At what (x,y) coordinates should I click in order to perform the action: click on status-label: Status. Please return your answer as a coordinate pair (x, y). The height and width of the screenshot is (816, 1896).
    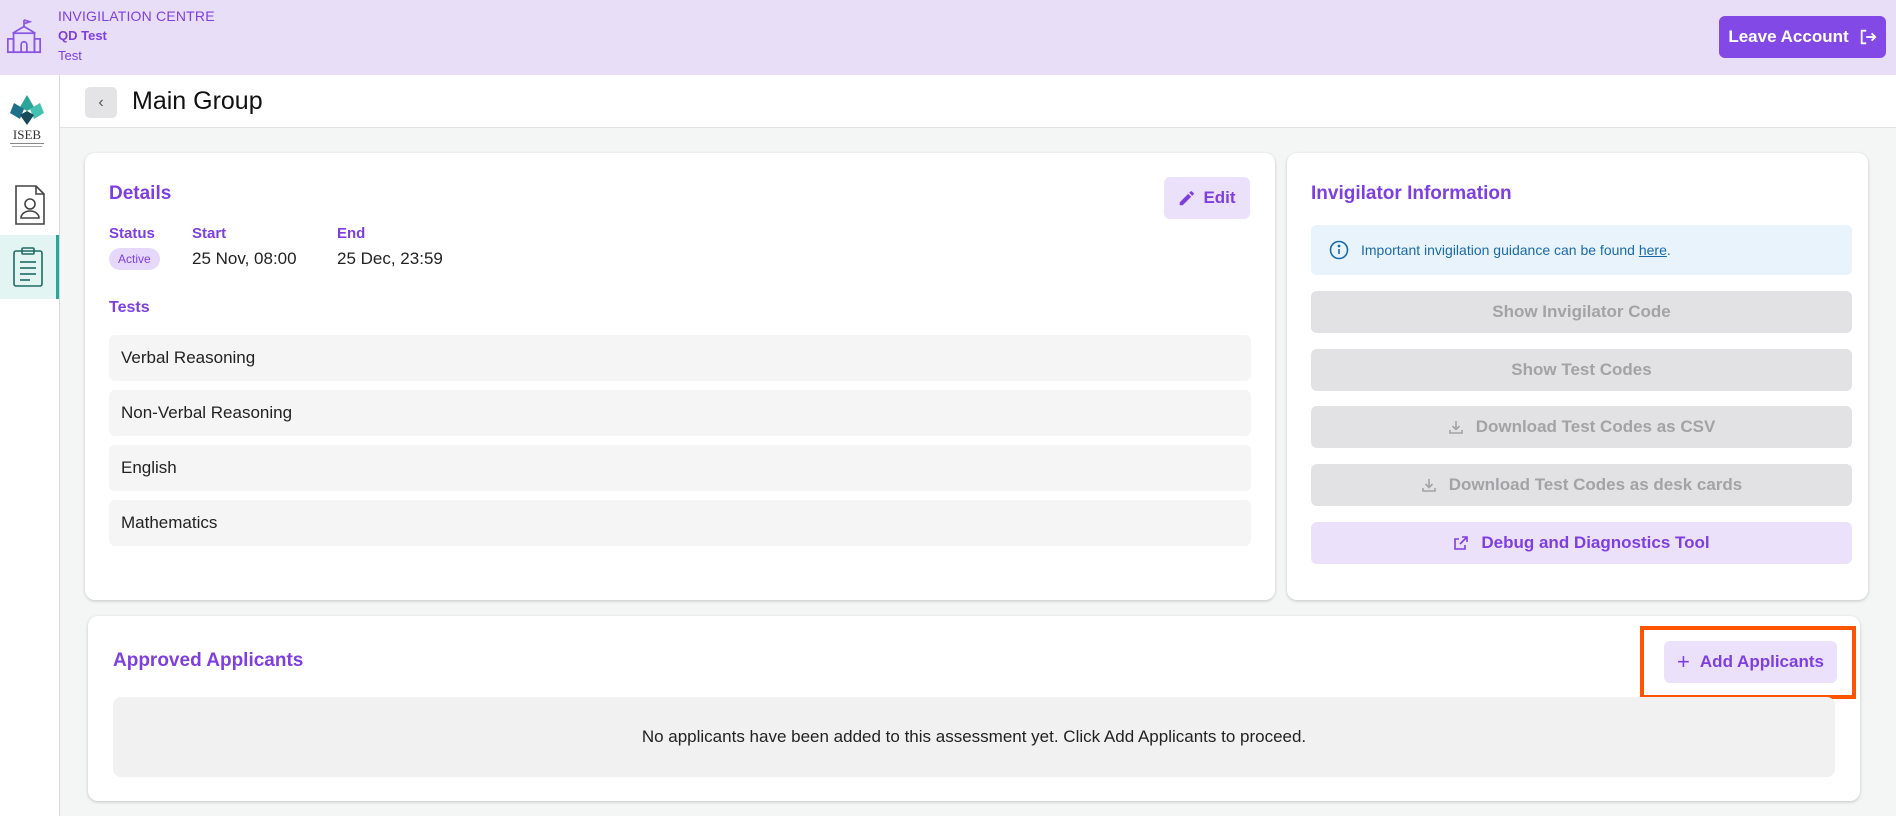
    Looking at the image, I should click on (132, 233).